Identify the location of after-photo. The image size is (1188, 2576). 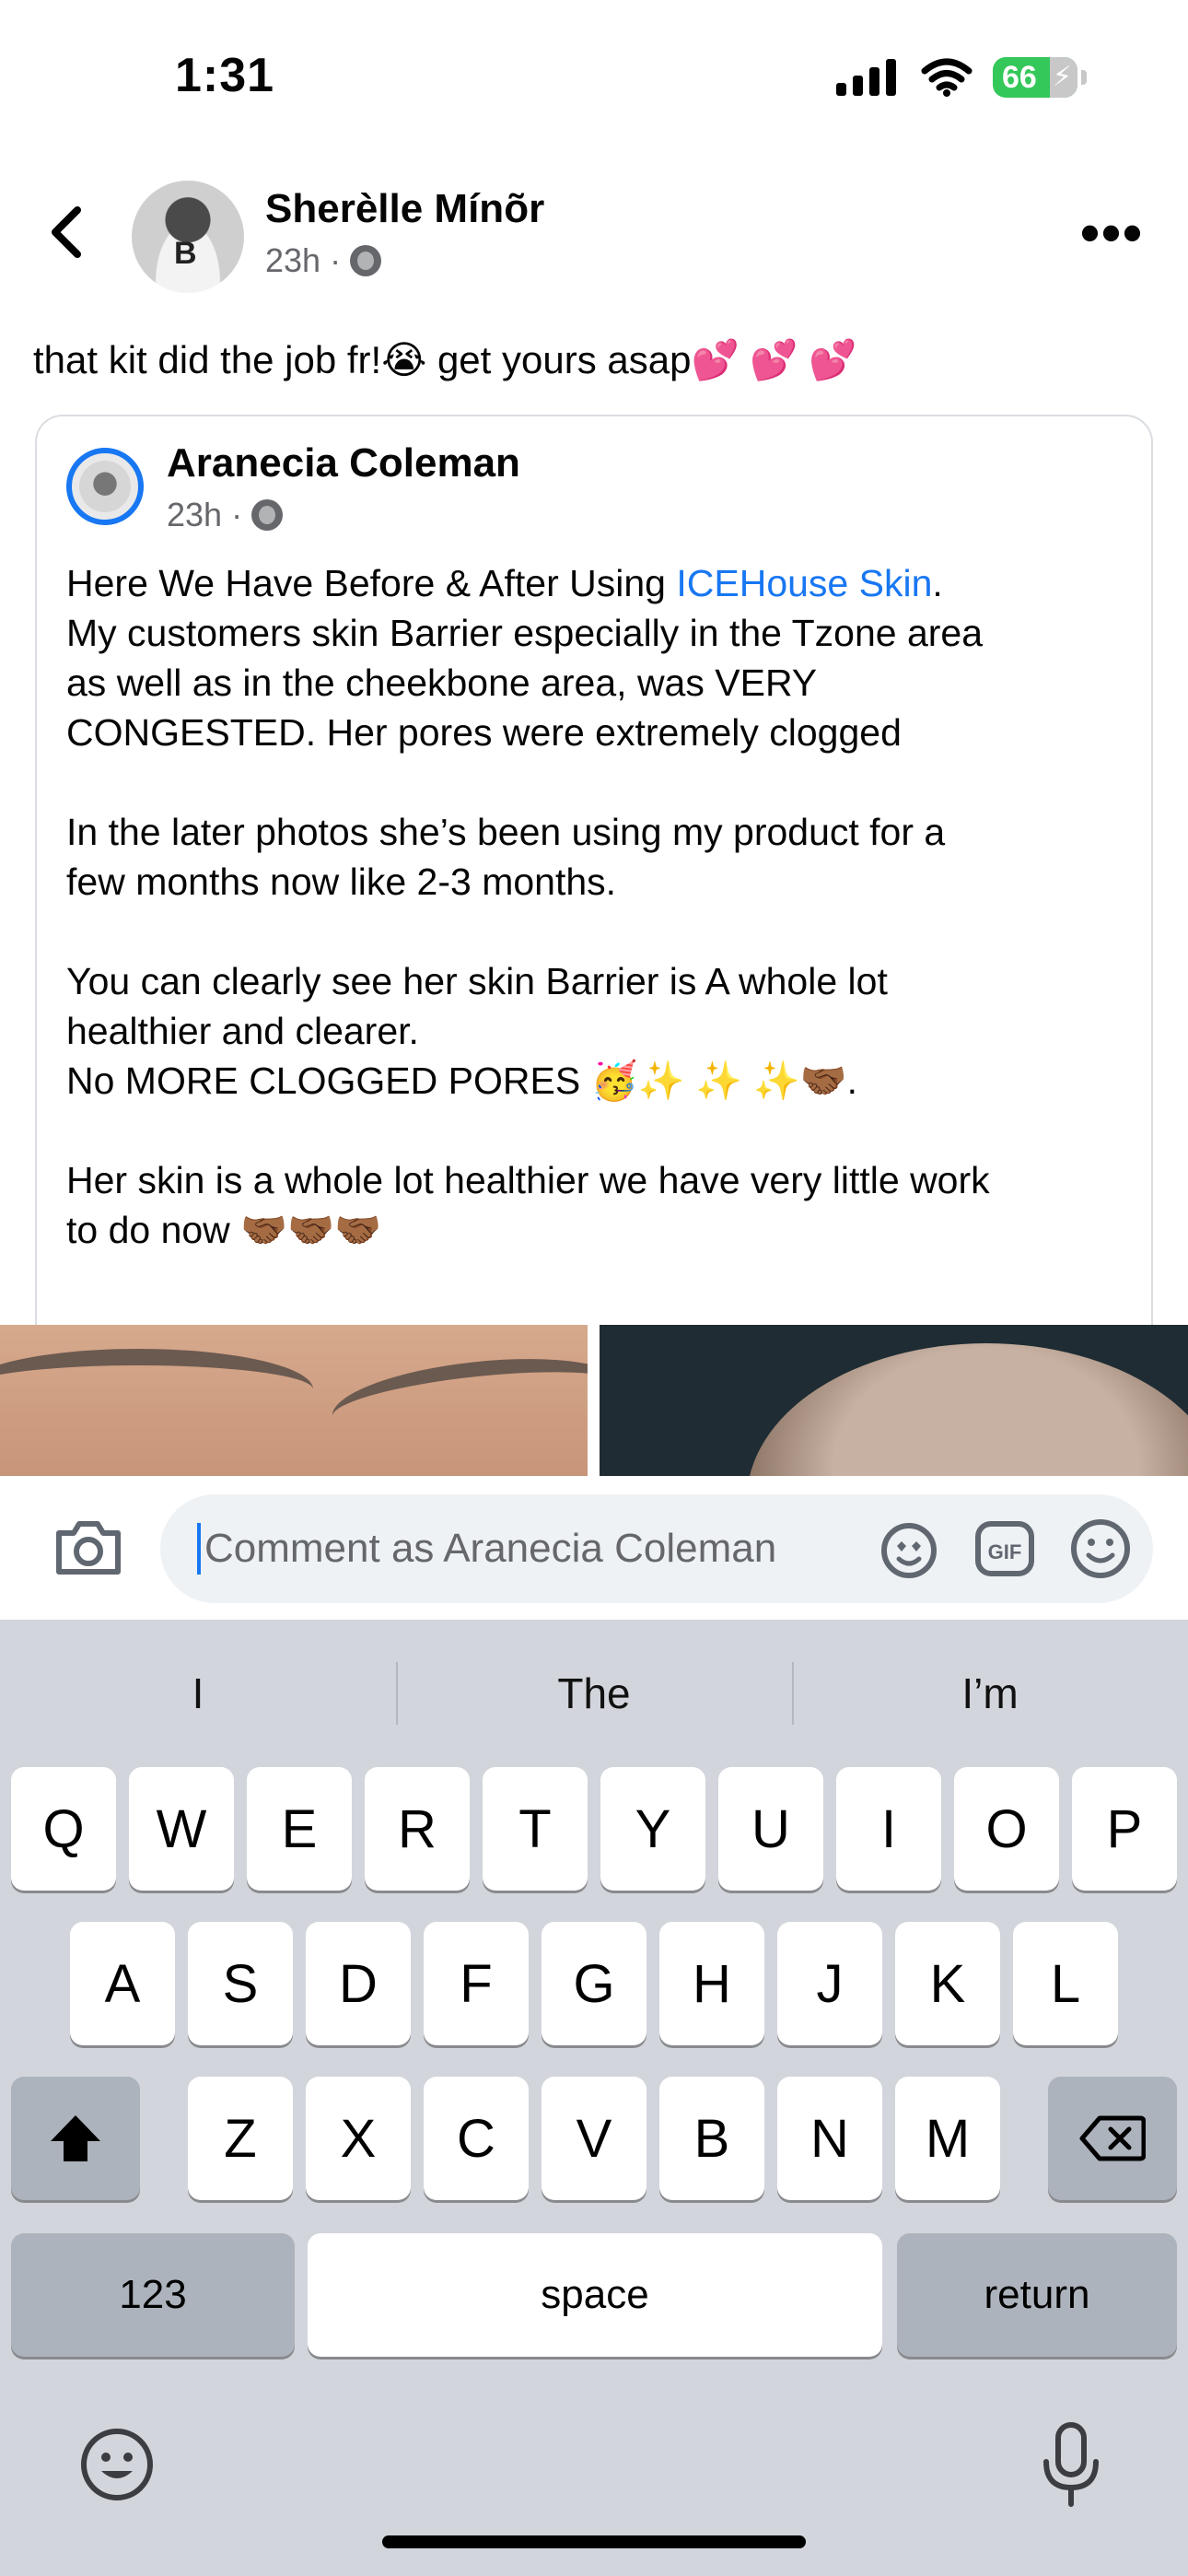
(894, 1400).